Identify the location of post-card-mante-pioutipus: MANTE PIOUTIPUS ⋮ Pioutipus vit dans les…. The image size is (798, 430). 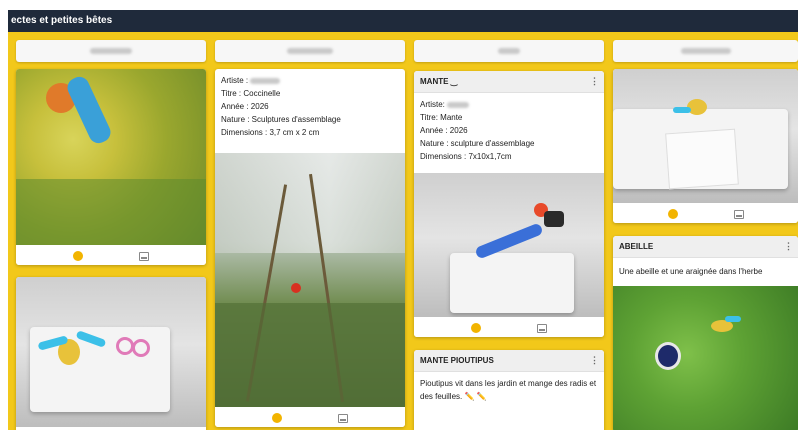
(509, 390).